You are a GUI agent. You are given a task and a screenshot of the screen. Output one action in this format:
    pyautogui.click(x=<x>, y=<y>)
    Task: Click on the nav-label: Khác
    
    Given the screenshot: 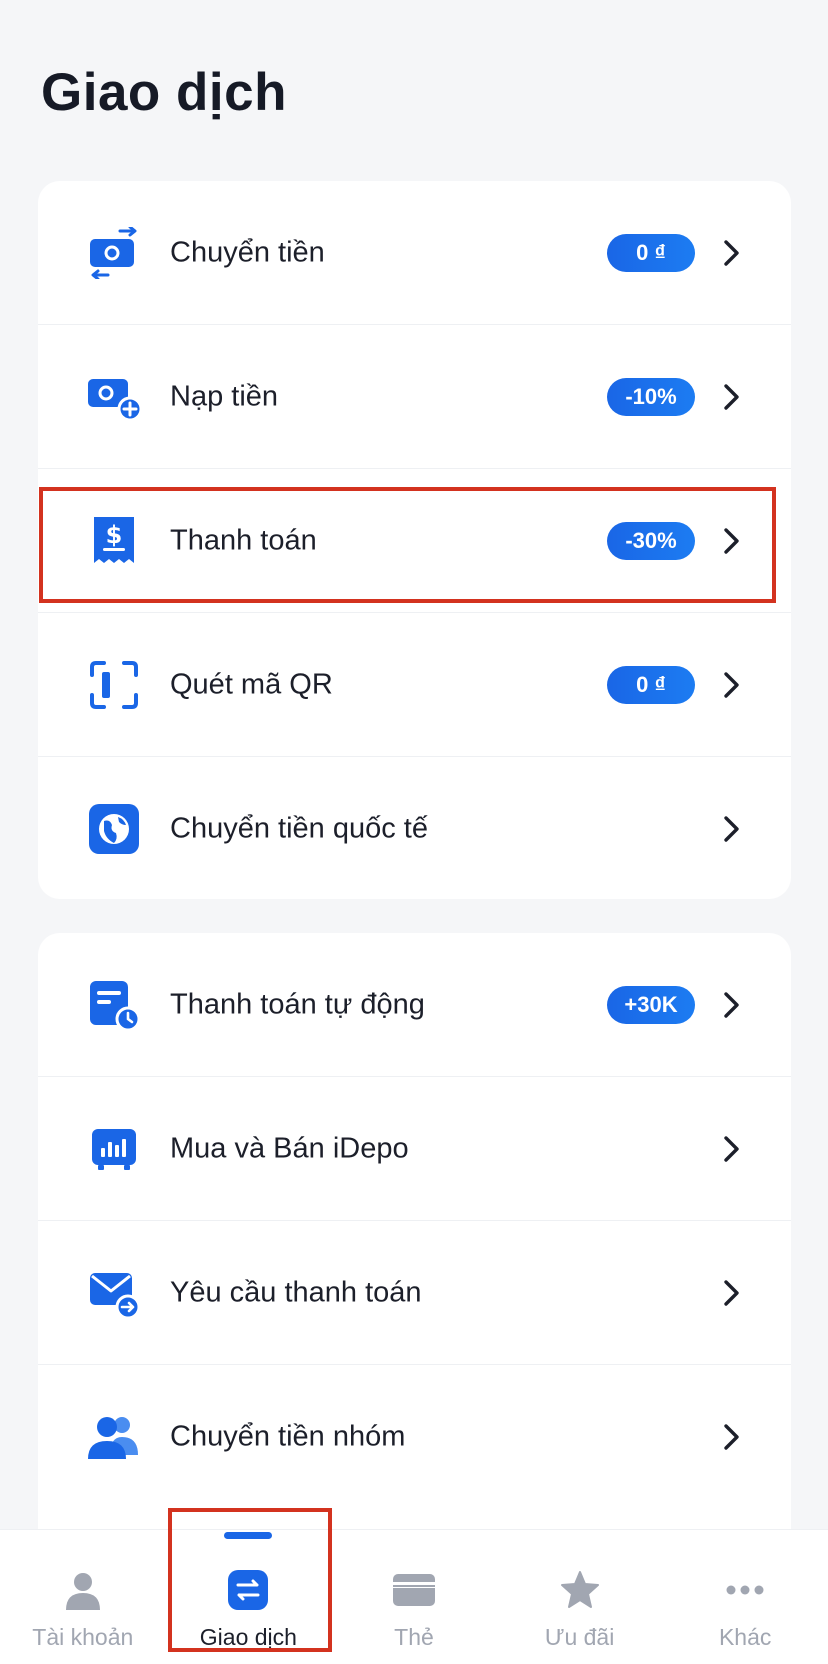 What is the action you would take?
    pyautogui.click(x=745, y=1637)
    